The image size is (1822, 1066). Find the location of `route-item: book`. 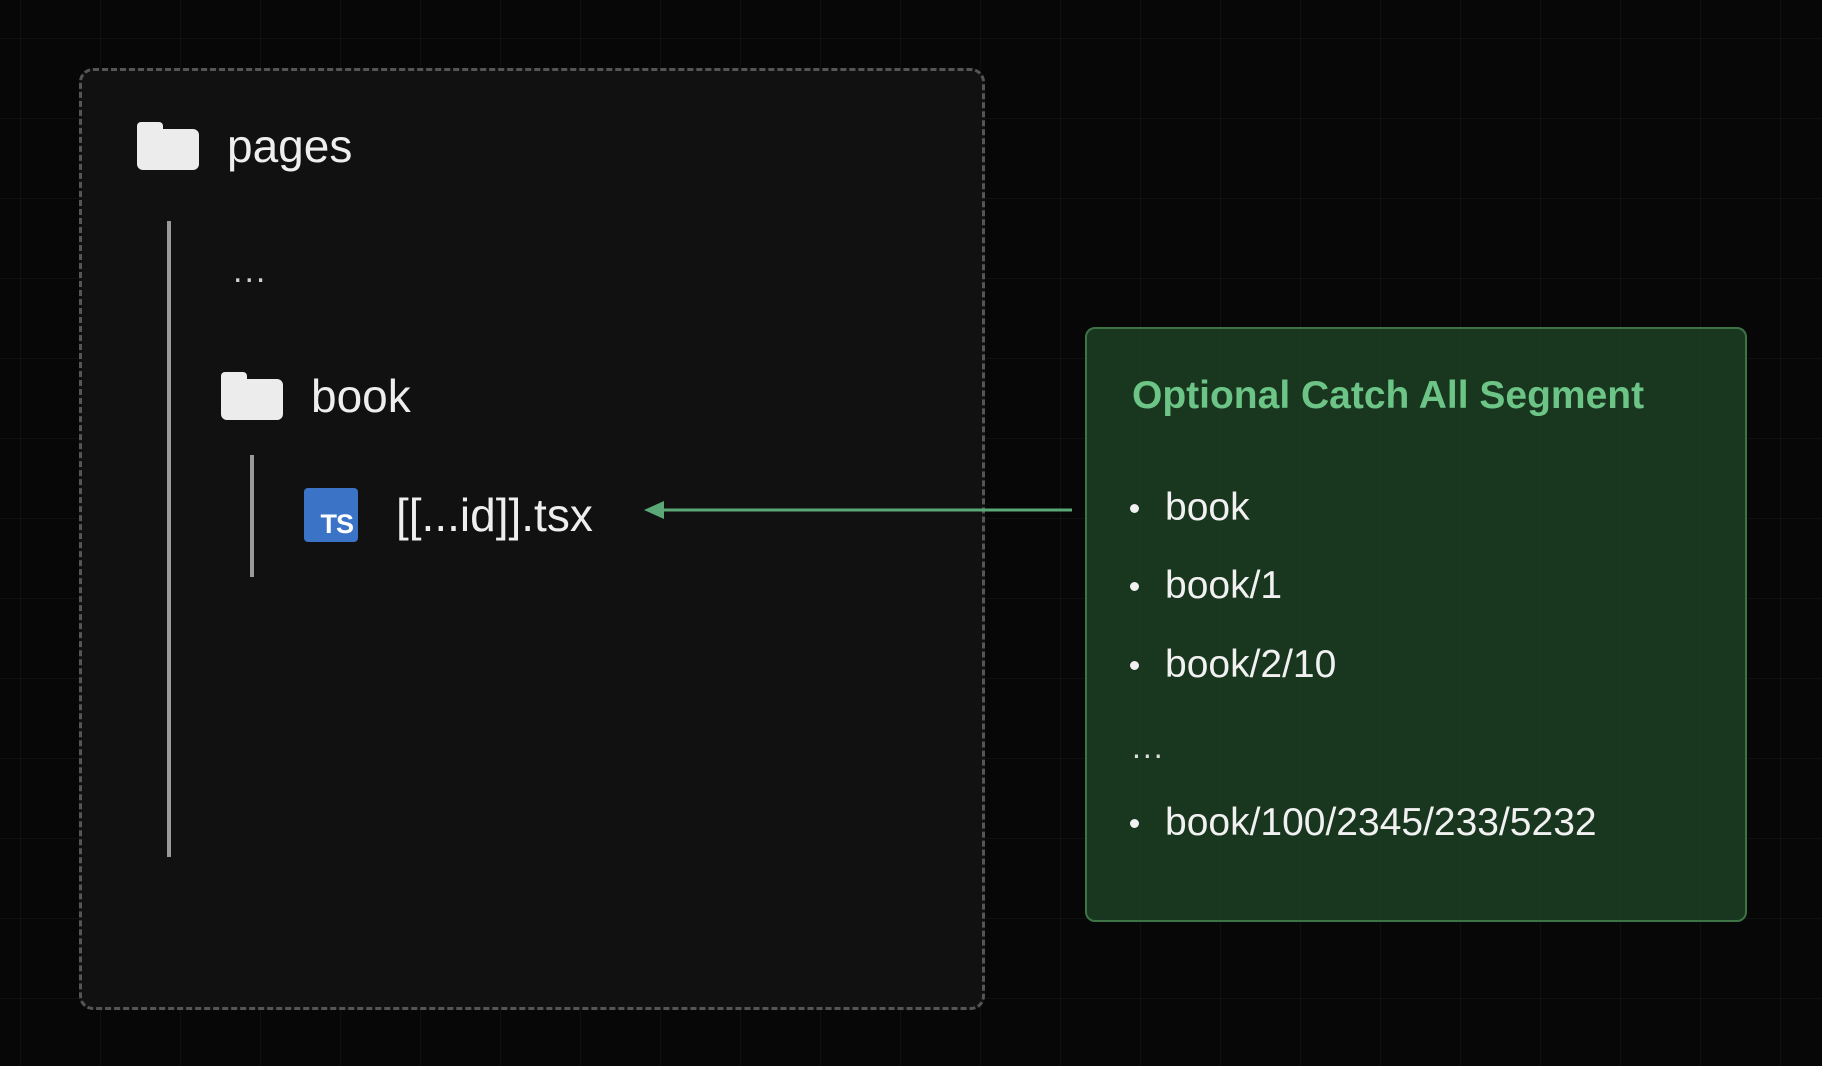

route-item: book is located at coordinates (1190, 508).